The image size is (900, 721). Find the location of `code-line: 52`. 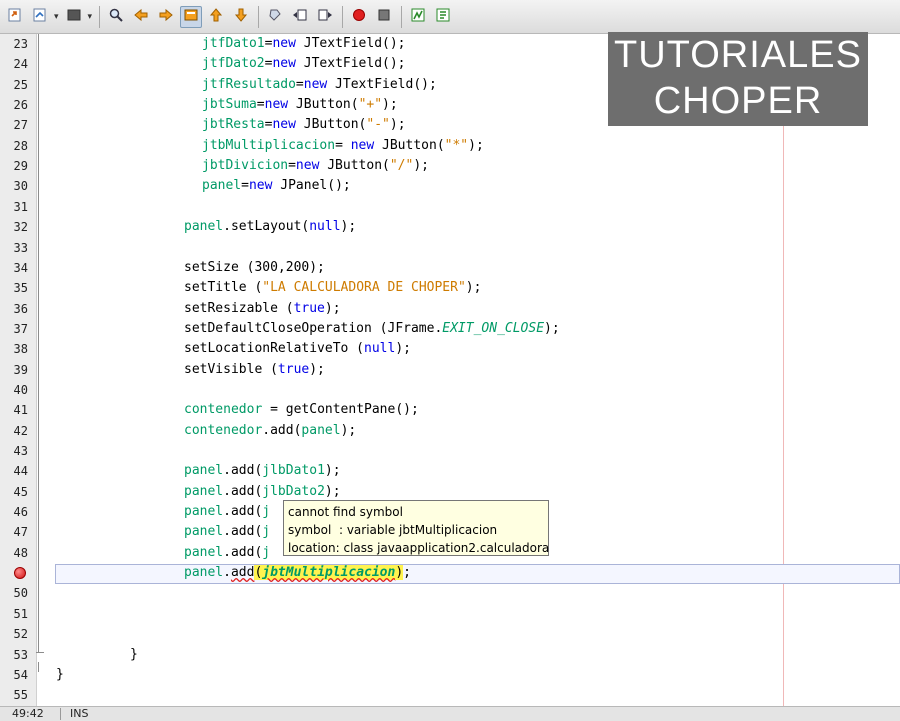

code-line: 52 is located at coordinates (450, 634).